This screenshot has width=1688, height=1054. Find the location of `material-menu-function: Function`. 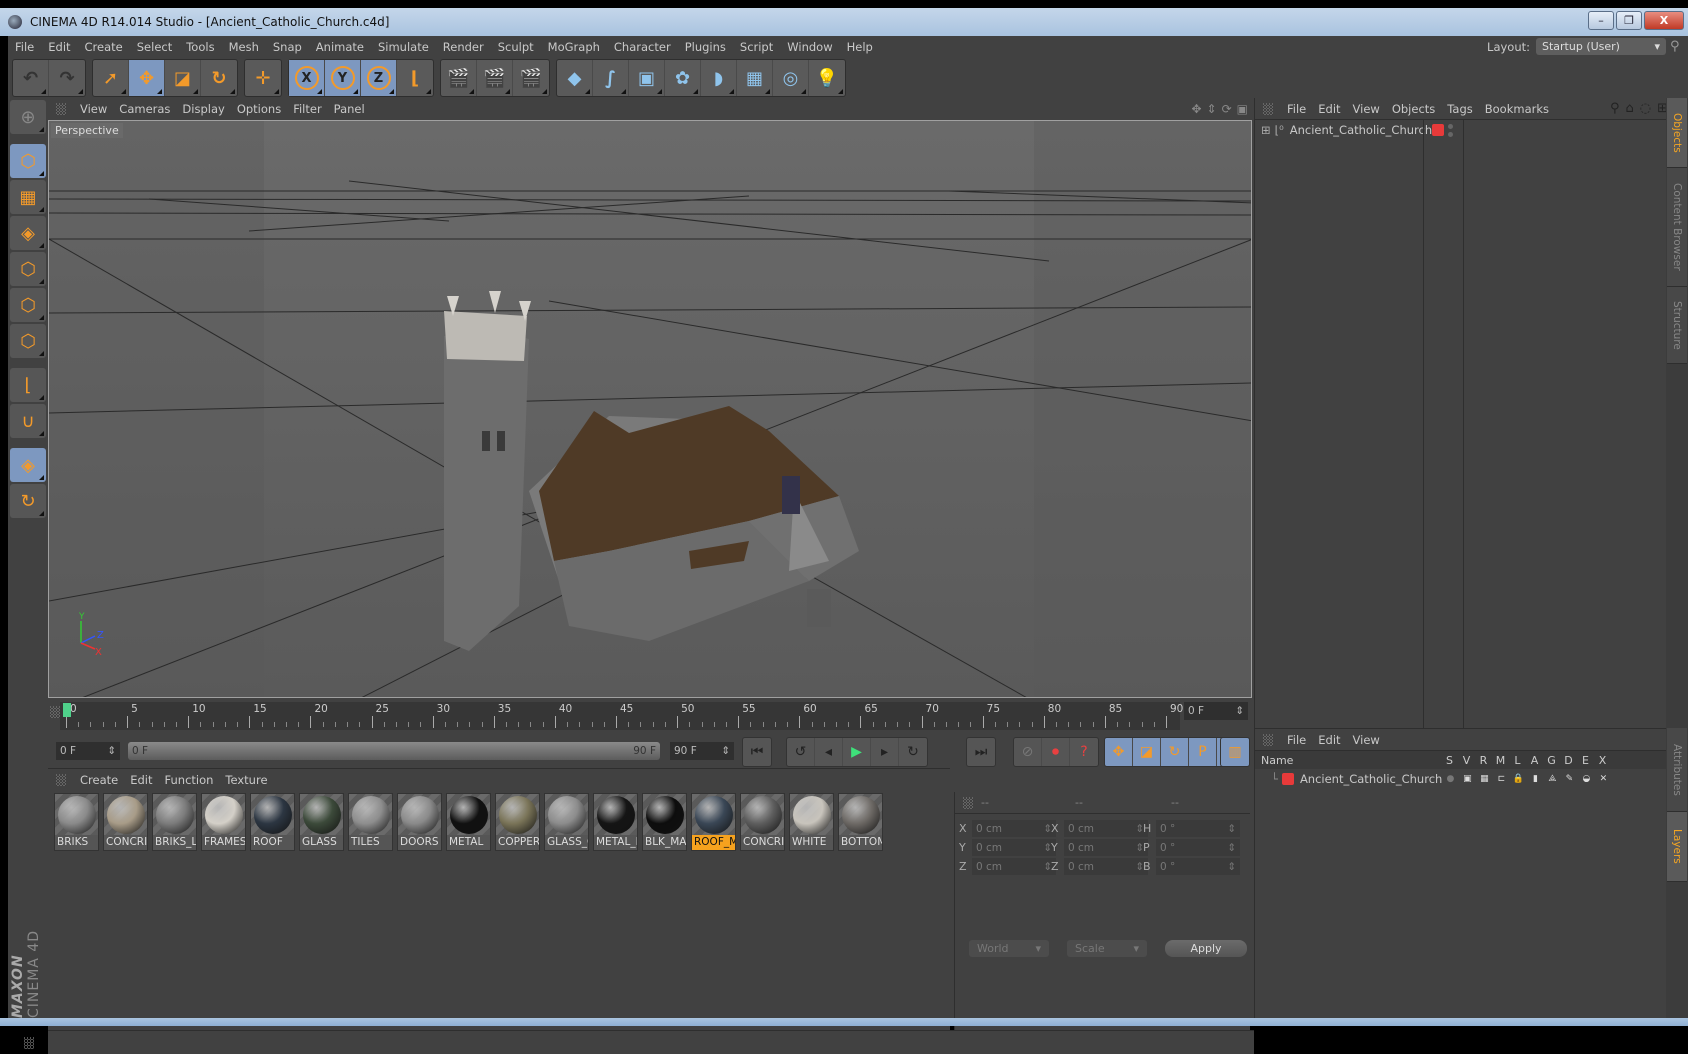

material-menu-function: Function is located at coordinates (189, 780).